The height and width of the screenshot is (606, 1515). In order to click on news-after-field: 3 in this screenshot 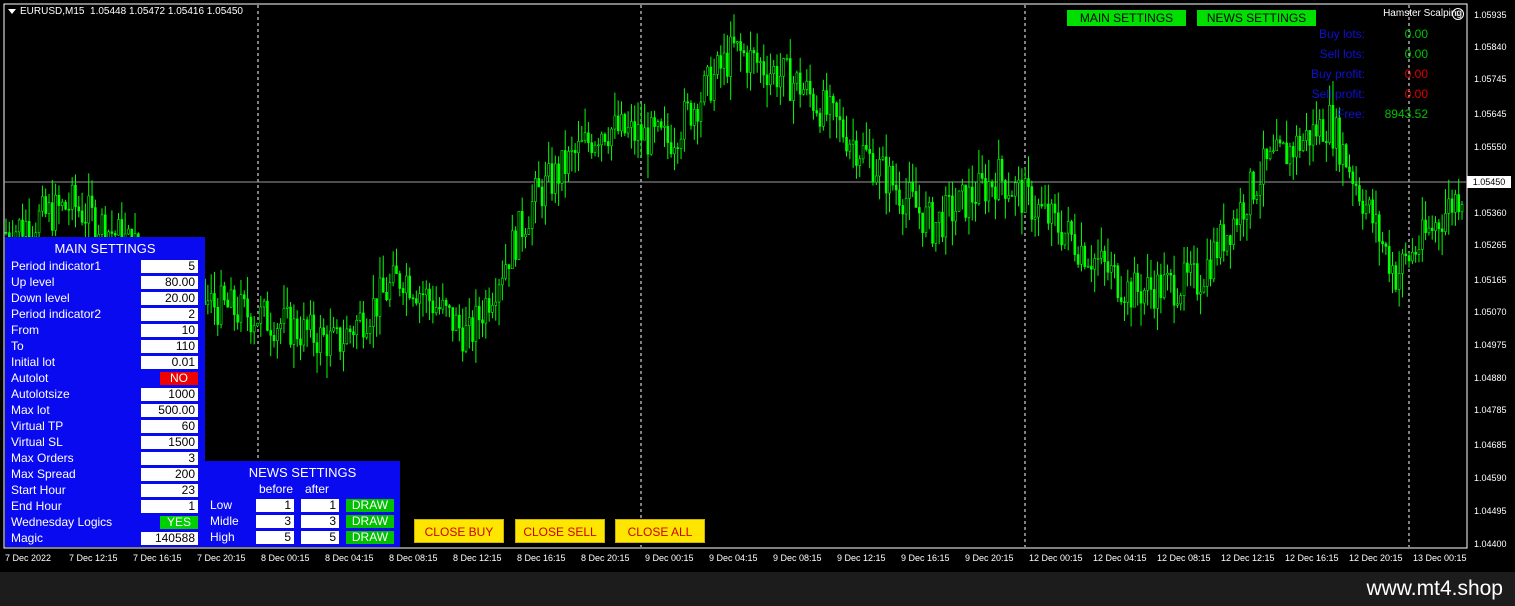, I will do `click(320, 521)`.